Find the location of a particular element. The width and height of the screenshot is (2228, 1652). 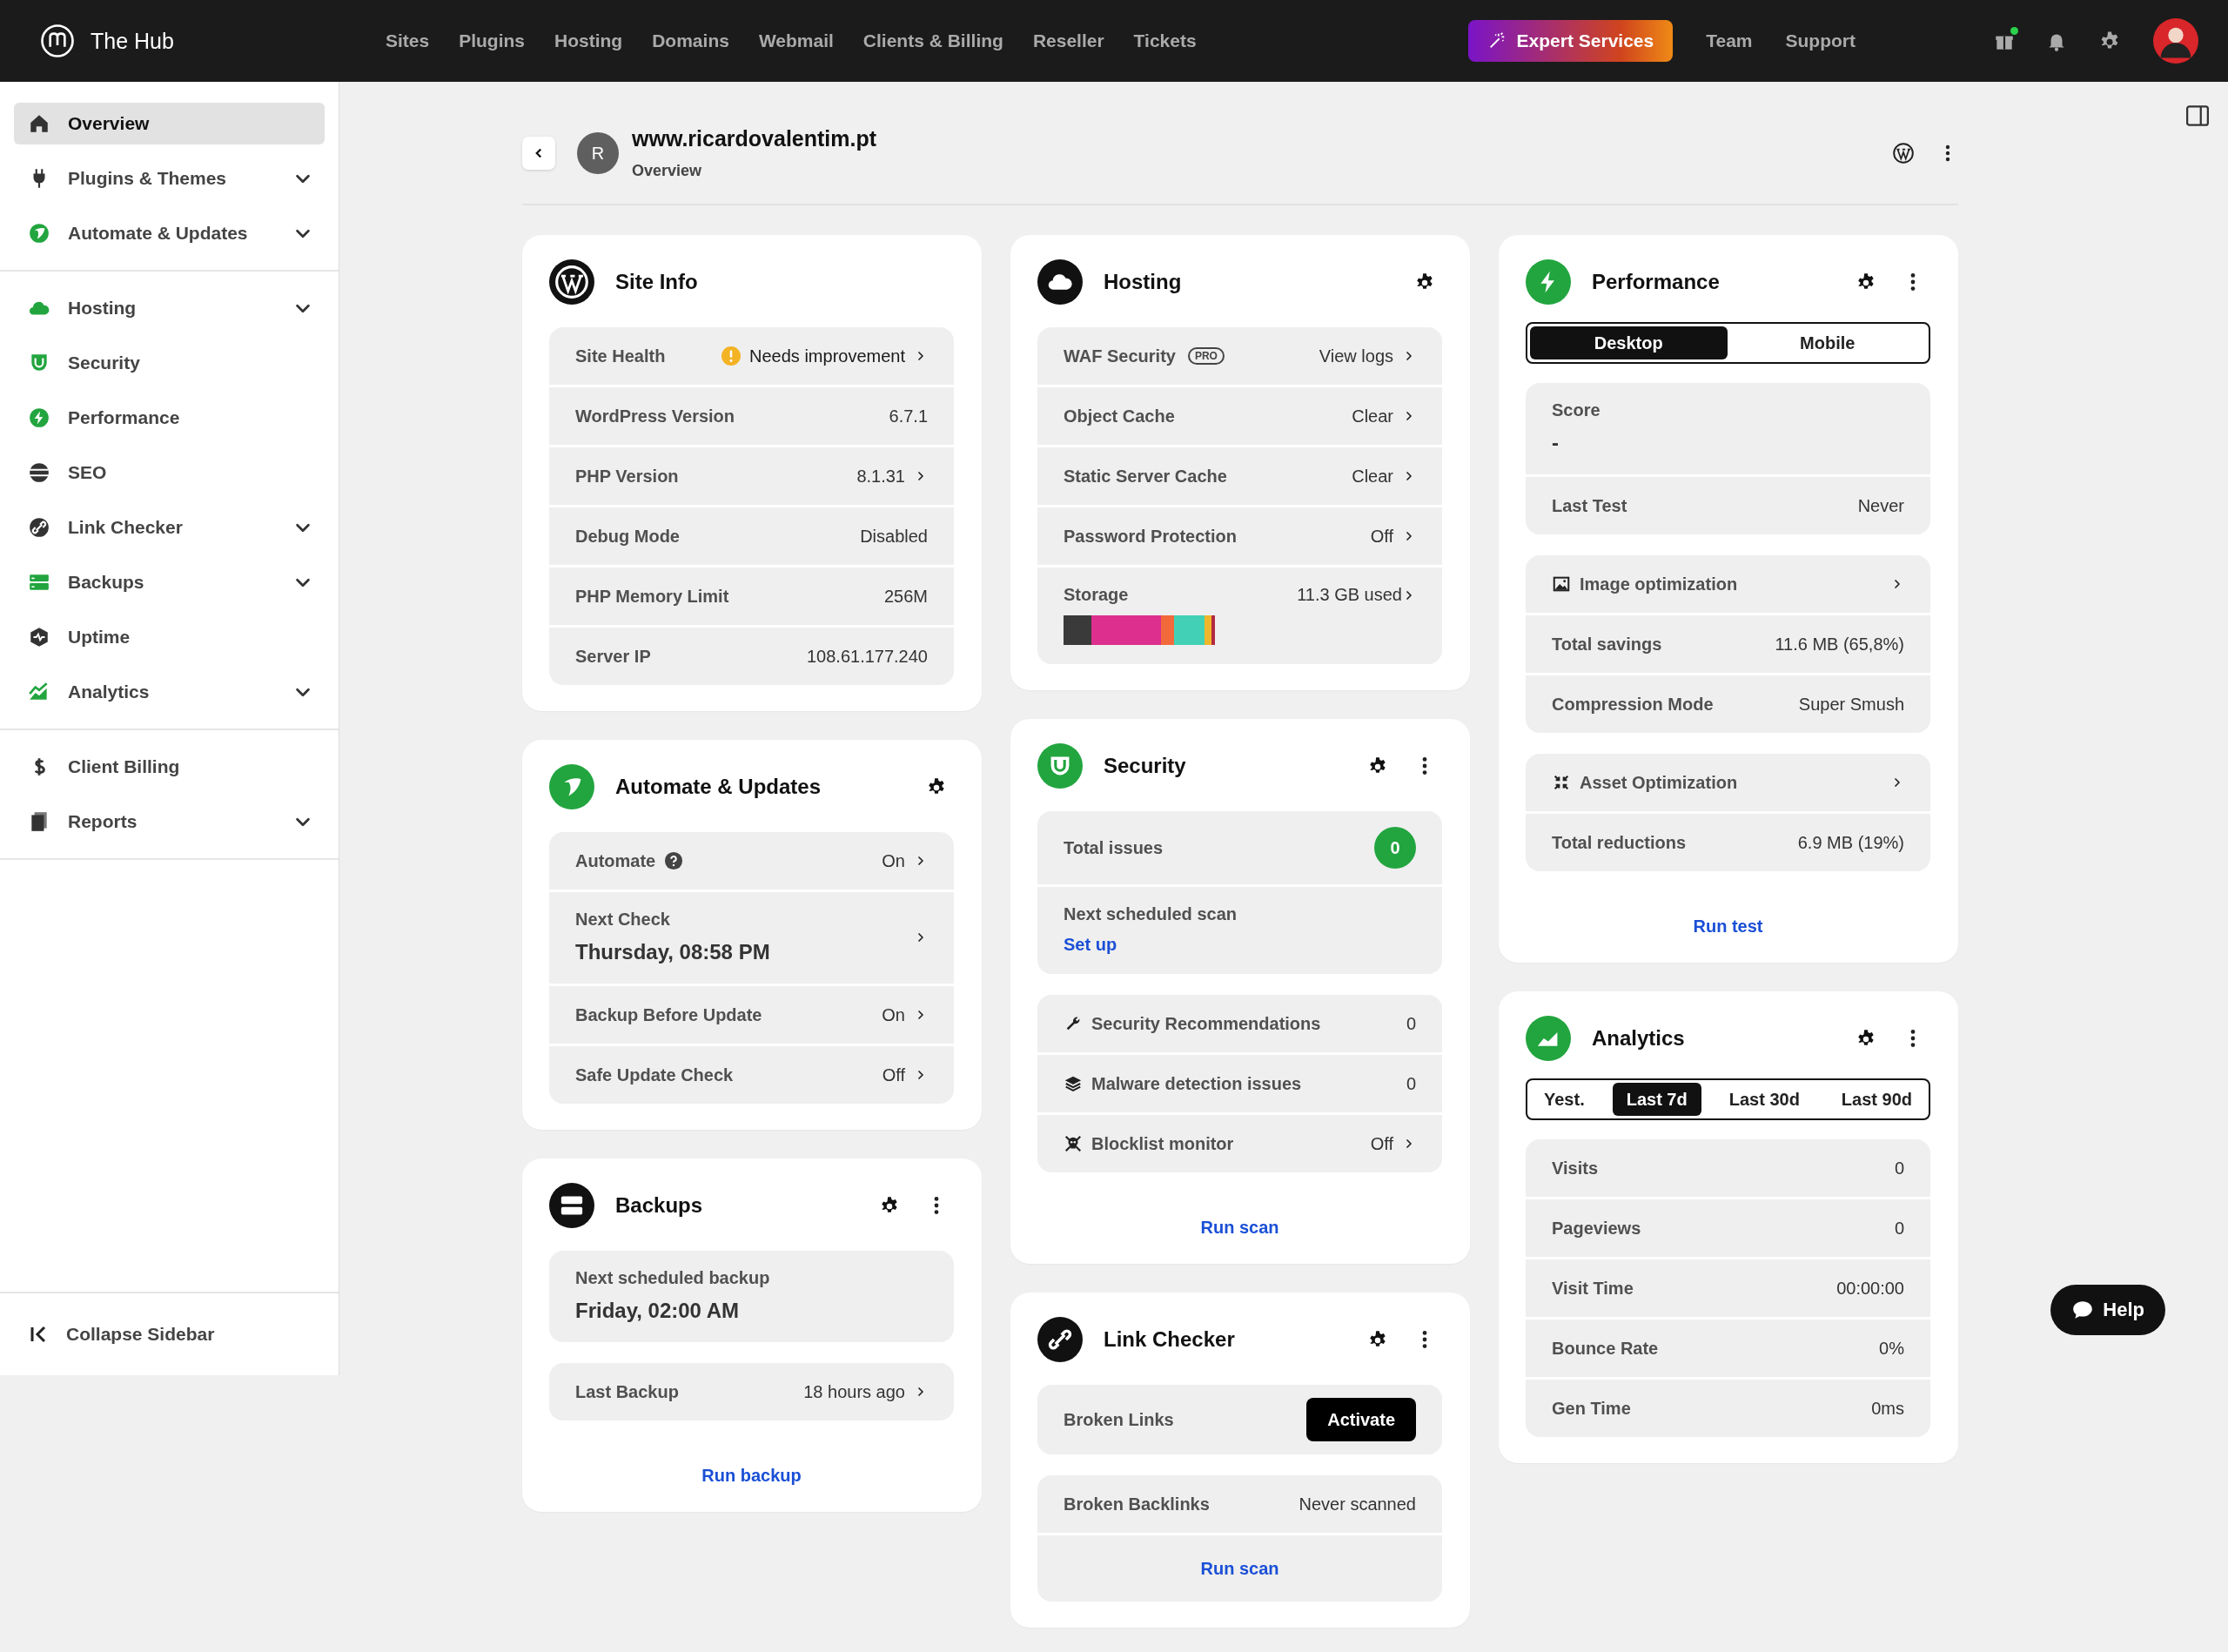

nav-link: Domains is located at coordinates (690, 41).